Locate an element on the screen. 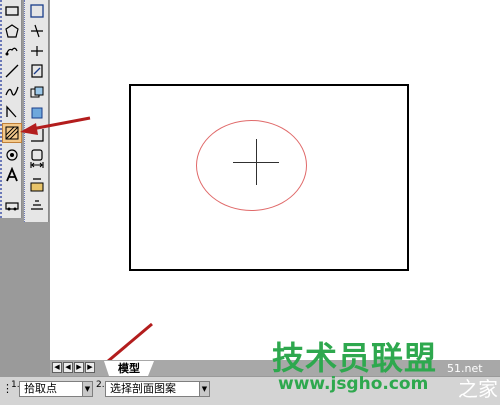  last-tab-icon: ▶ is located at coordinates (90, 367).